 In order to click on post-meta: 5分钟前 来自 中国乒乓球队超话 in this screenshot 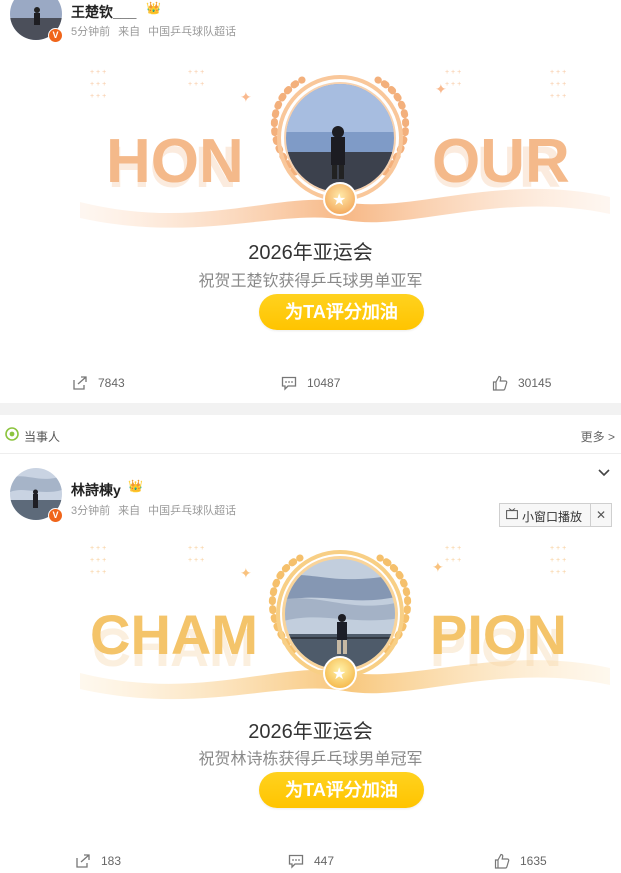, I will do `click(157, 31)`.